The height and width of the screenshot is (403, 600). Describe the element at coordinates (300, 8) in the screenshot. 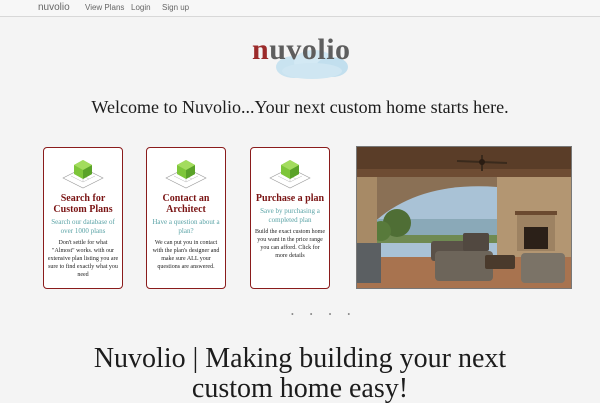

I see `top-navbar: nuvolio View Plans Login Sign up` at that location.